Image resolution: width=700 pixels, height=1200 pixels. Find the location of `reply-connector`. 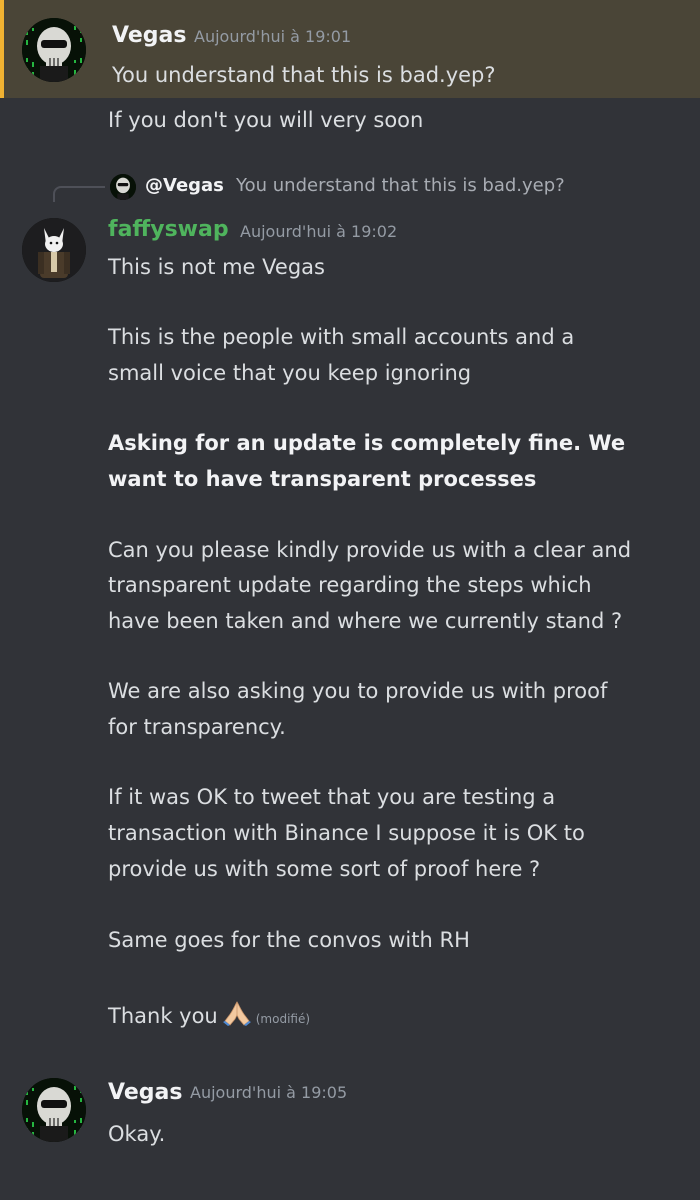

reply-connector is located at coordinates (79, 194).